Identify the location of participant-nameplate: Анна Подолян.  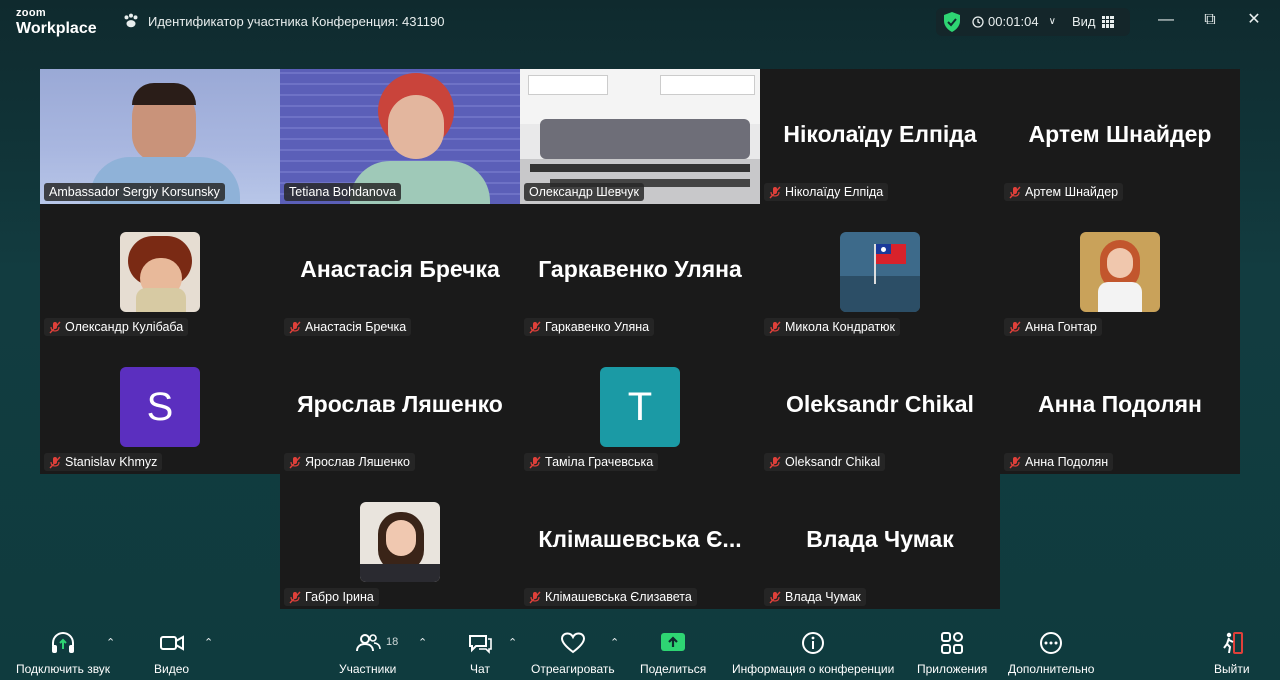
(1059, 462).